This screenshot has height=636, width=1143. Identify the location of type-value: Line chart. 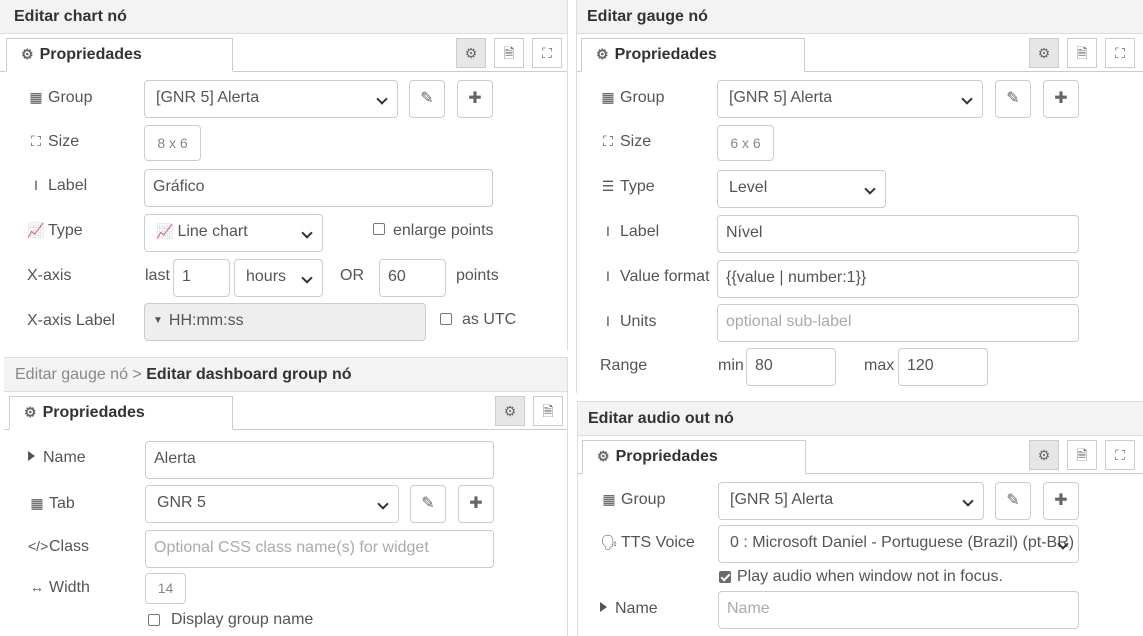
(212, 231).